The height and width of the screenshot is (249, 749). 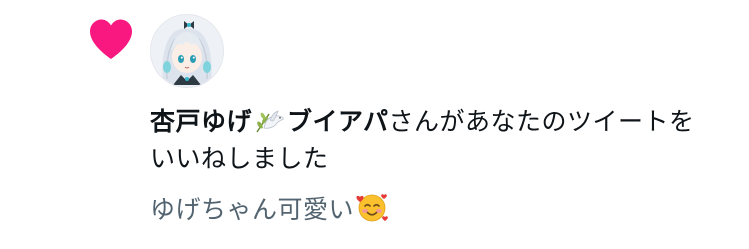 What do you see at coordinates (111, 39) in the screenshot?
I see `heart-icon` at bounding box center [111, 39].